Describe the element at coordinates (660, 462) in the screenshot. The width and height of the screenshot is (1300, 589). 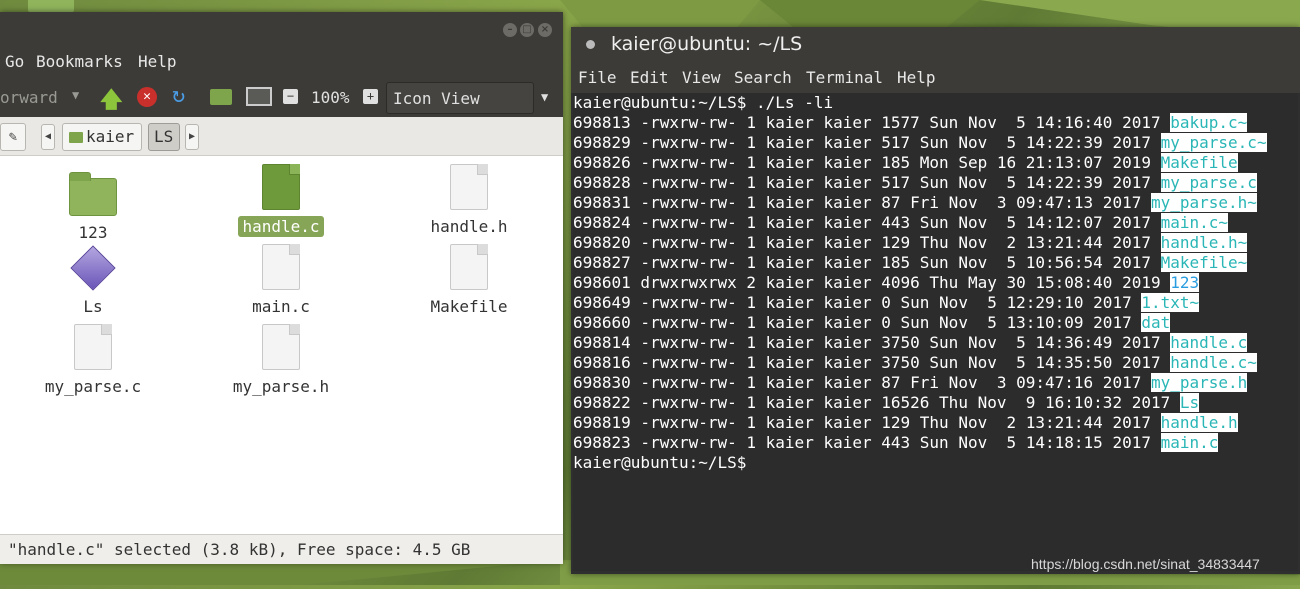
I see `prompt: kaier@ubuntu:~/LS$` at that location.